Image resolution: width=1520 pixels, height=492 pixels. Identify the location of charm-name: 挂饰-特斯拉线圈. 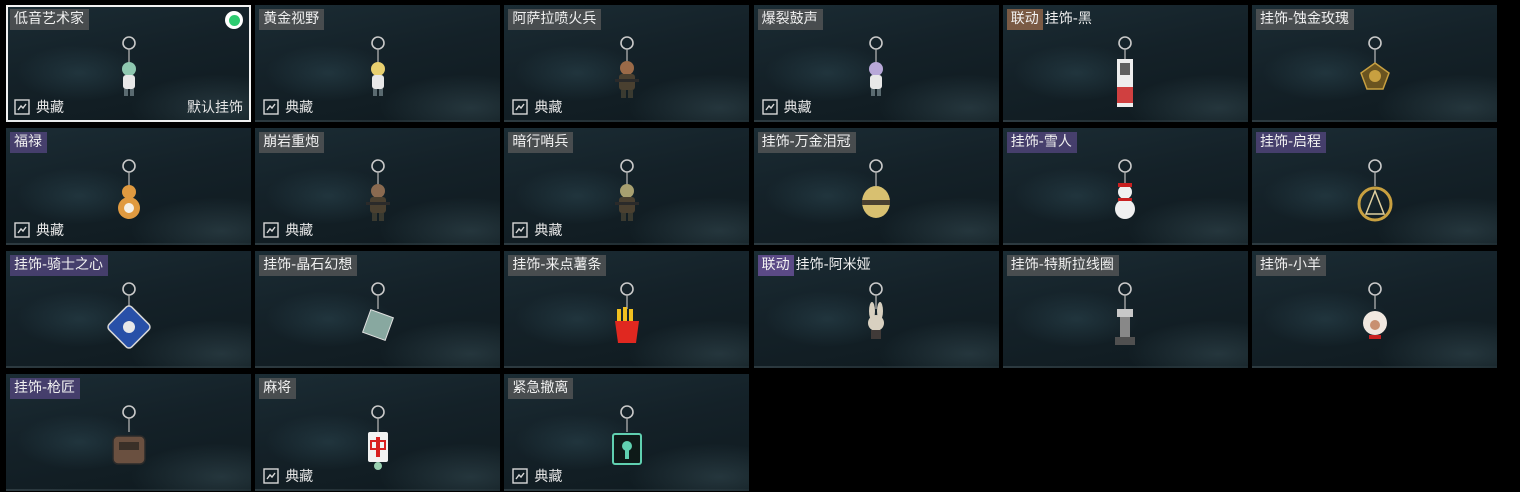
(1062, 265).